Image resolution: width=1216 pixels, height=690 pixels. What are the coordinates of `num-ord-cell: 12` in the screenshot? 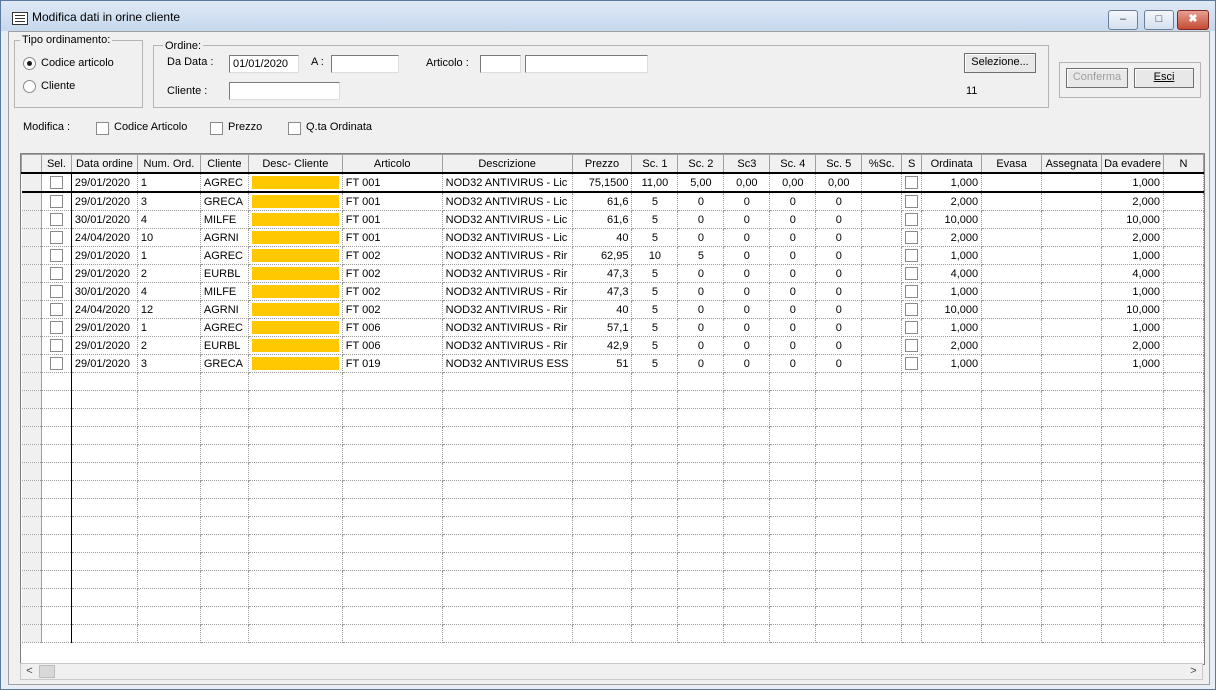 It's located at (169, 309).